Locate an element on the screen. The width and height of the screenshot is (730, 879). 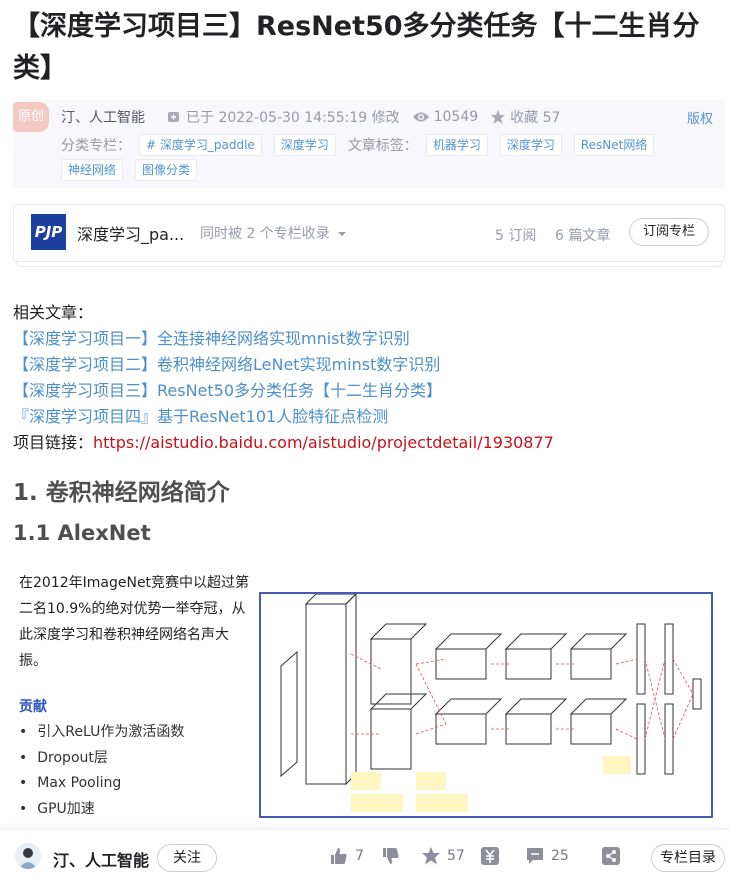
bottom-author-name: 汀、人工智能 is located at coordinates (101, 859).